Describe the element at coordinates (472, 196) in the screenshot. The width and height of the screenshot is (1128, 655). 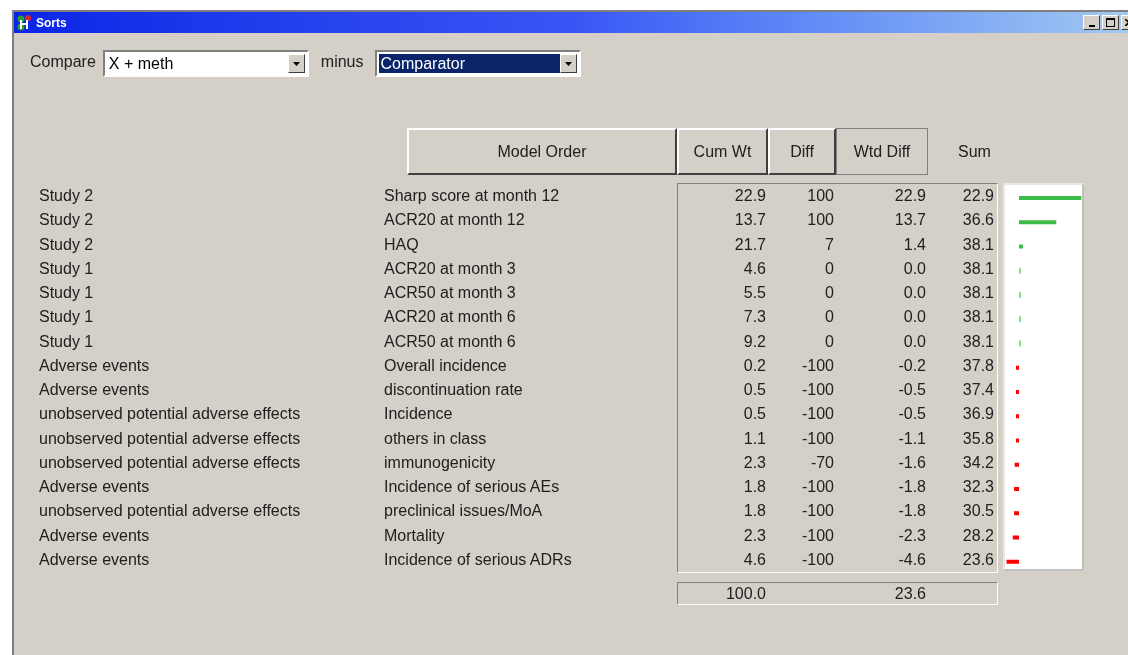
I see `item-label: Sharp score at month 12` at that location.